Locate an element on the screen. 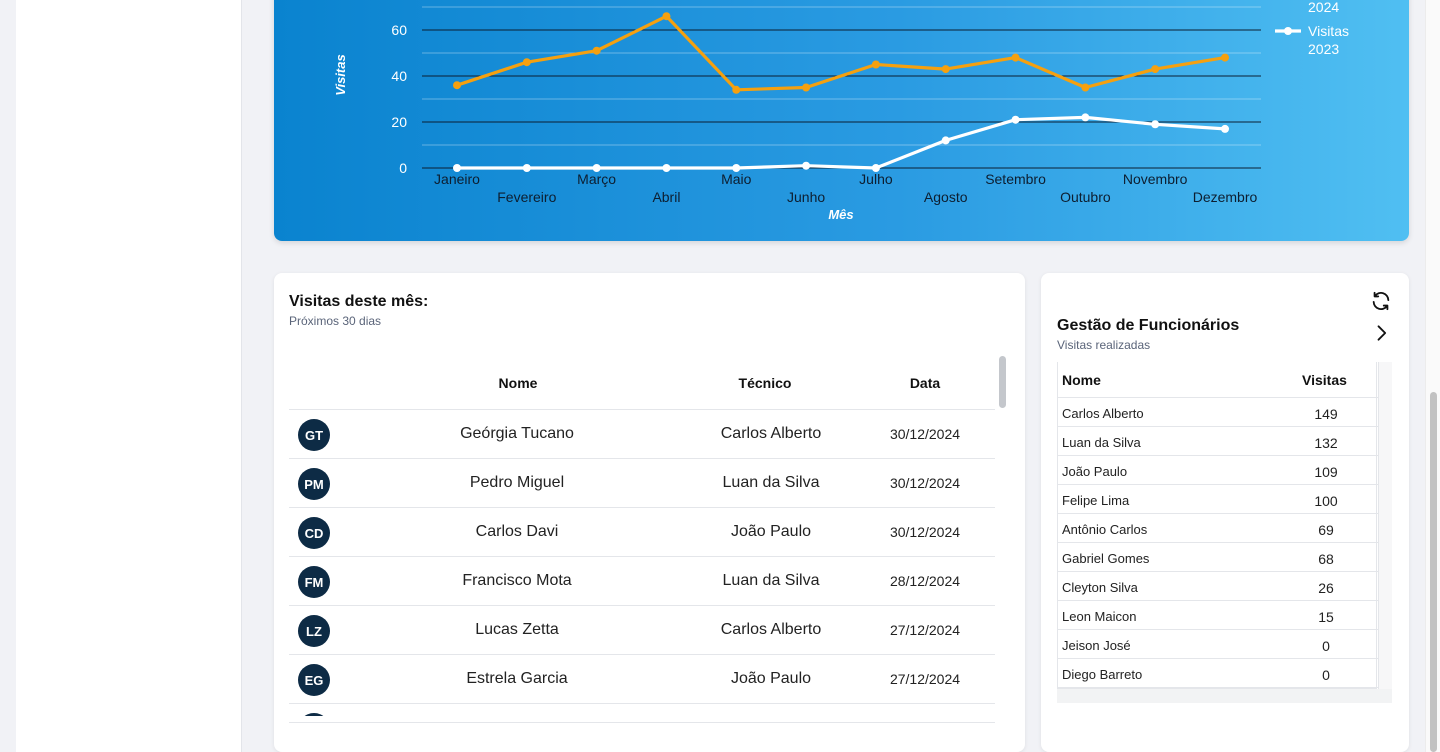  employee-name: Carlos Alberto is located at coordinates (1103, 413).